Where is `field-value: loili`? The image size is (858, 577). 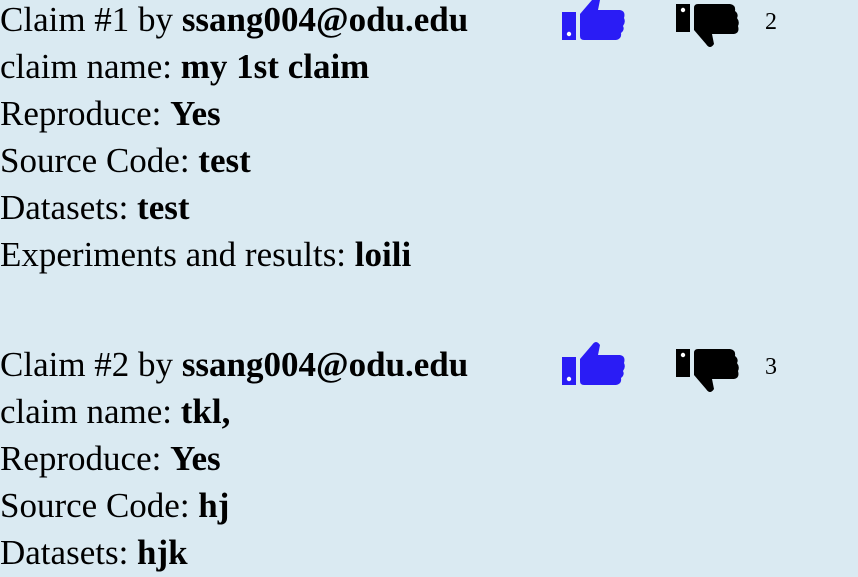 field-value: loili is located at coordinates (383, 254).